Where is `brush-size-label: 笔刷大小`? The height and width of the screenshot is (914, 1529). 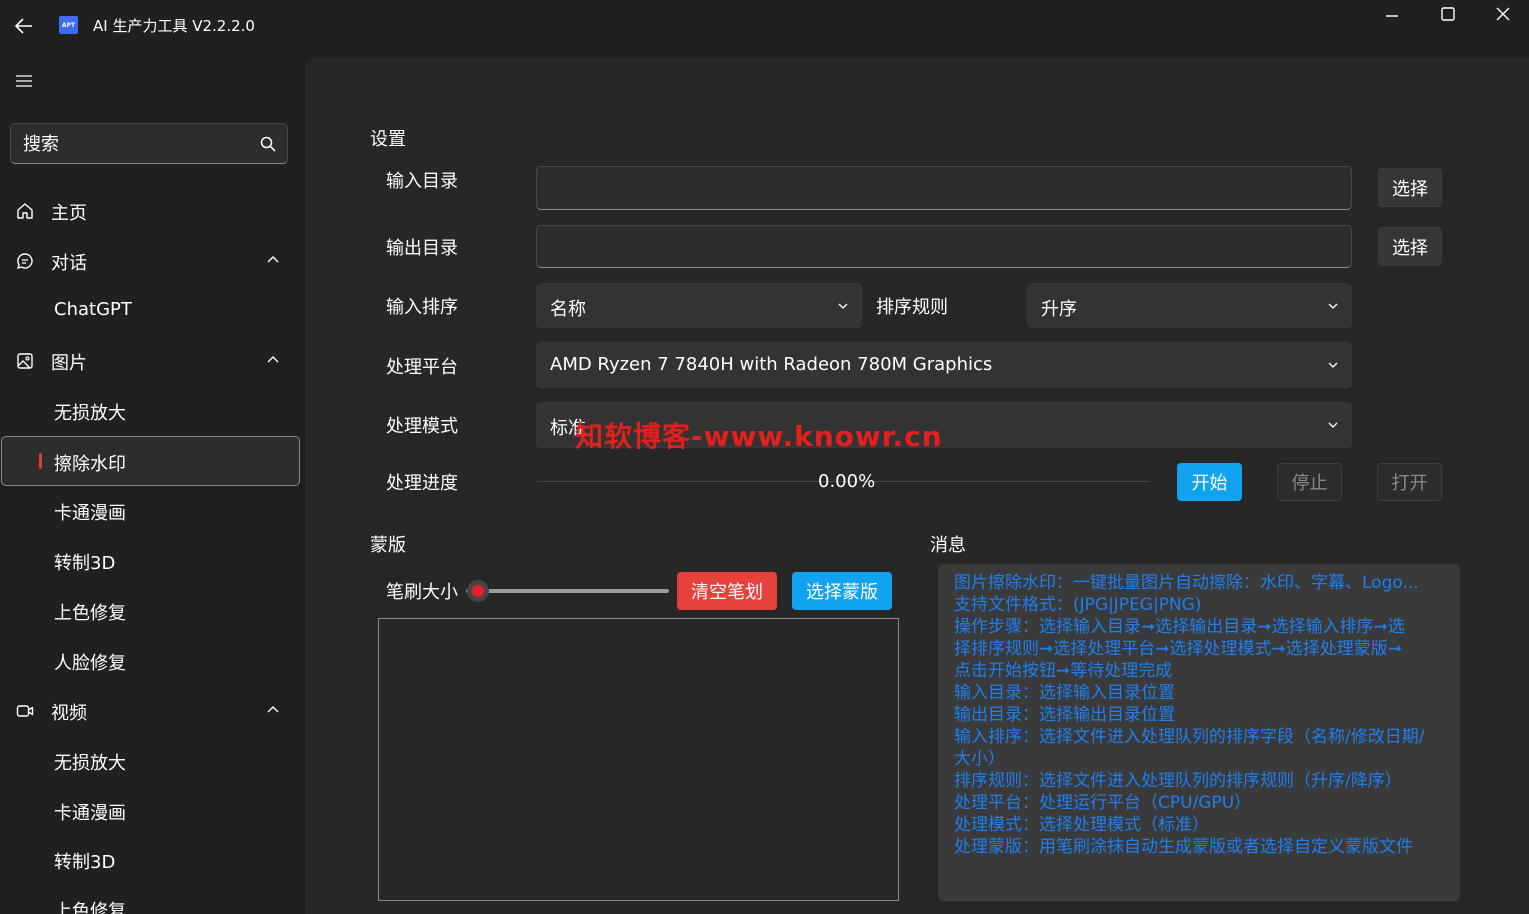
brush-size-label: 笔刷大小 is located at coordinates (422, 592).